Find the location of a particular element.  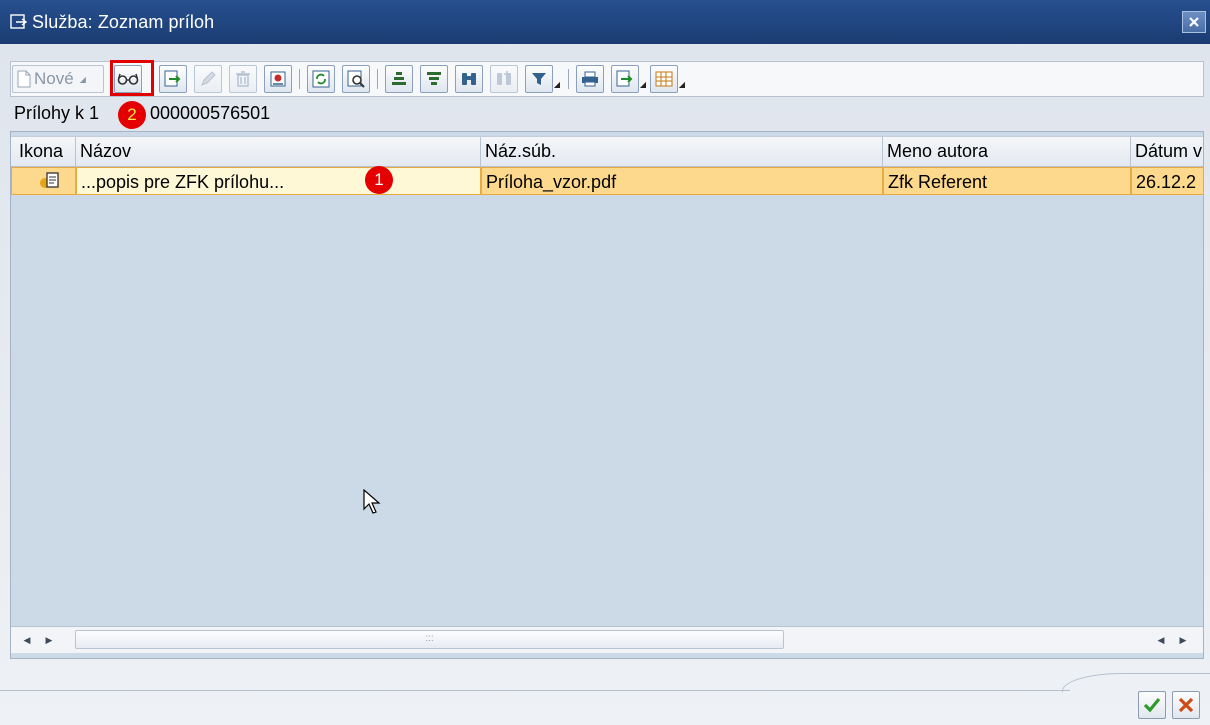

confirm-button is located at coordinates (1152, 705).